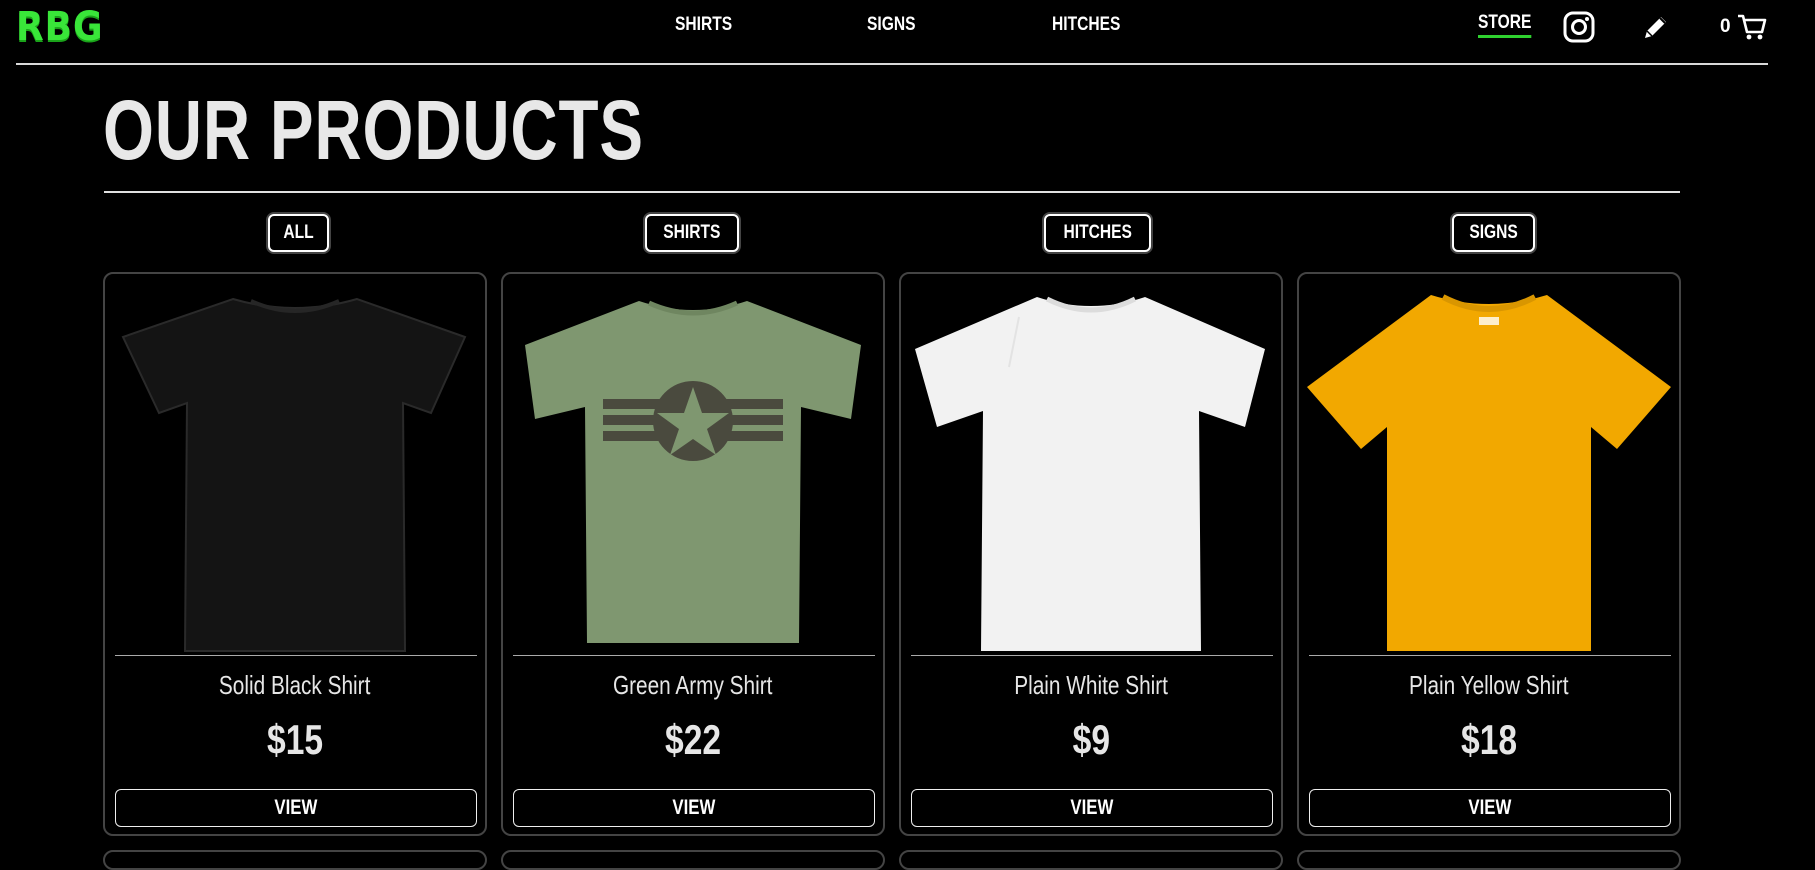  I want to click on nav-signs: SIGNS, so click(891, 25).